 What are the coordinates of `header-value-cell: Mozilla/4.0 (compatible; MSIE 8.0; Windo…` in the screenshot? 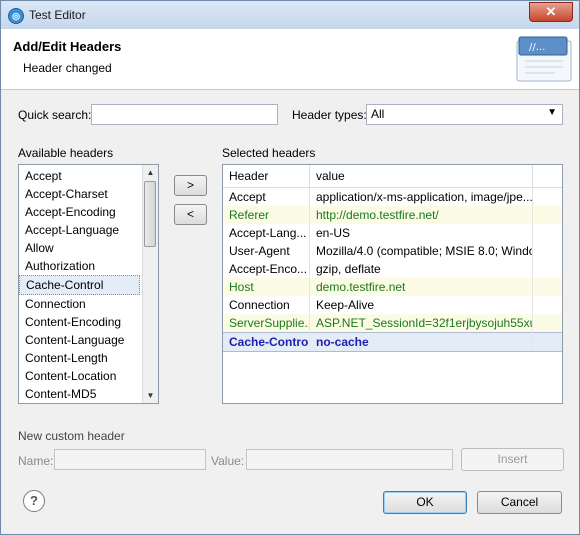 It's located at (421, 251).